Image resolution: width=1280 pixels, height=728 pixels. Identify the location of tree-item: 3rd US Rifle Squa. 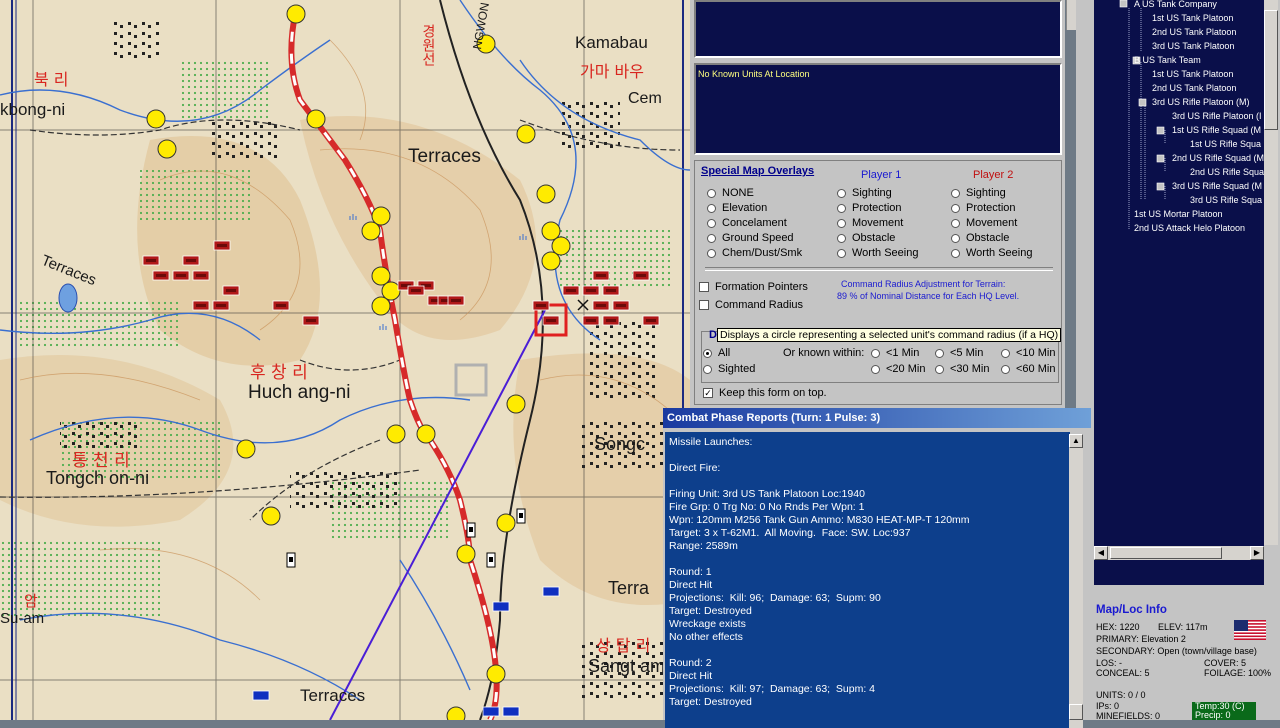
(1226, 200).